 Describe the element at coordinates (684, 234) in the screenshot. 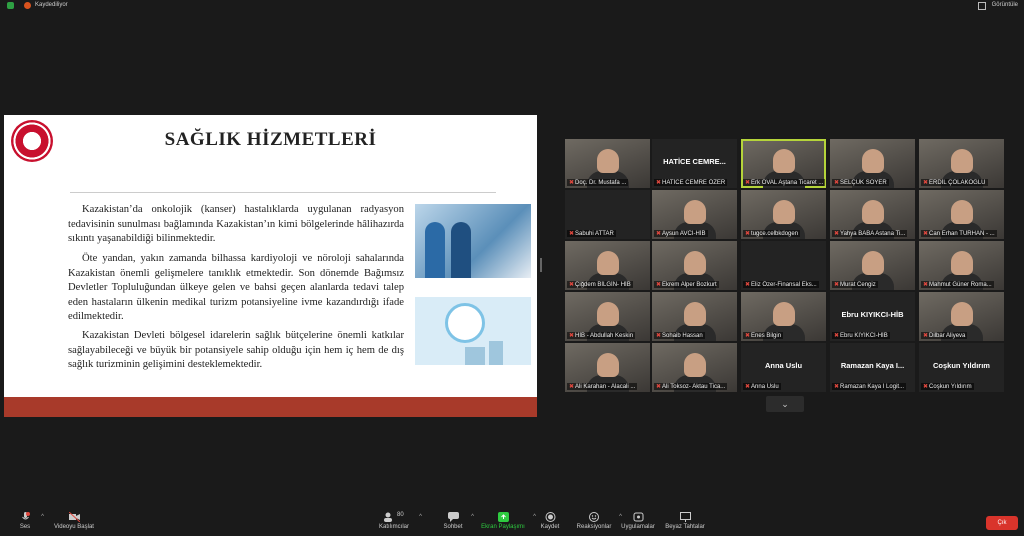

I see `participant-name: Aysun AVCI-HİB` at that location.